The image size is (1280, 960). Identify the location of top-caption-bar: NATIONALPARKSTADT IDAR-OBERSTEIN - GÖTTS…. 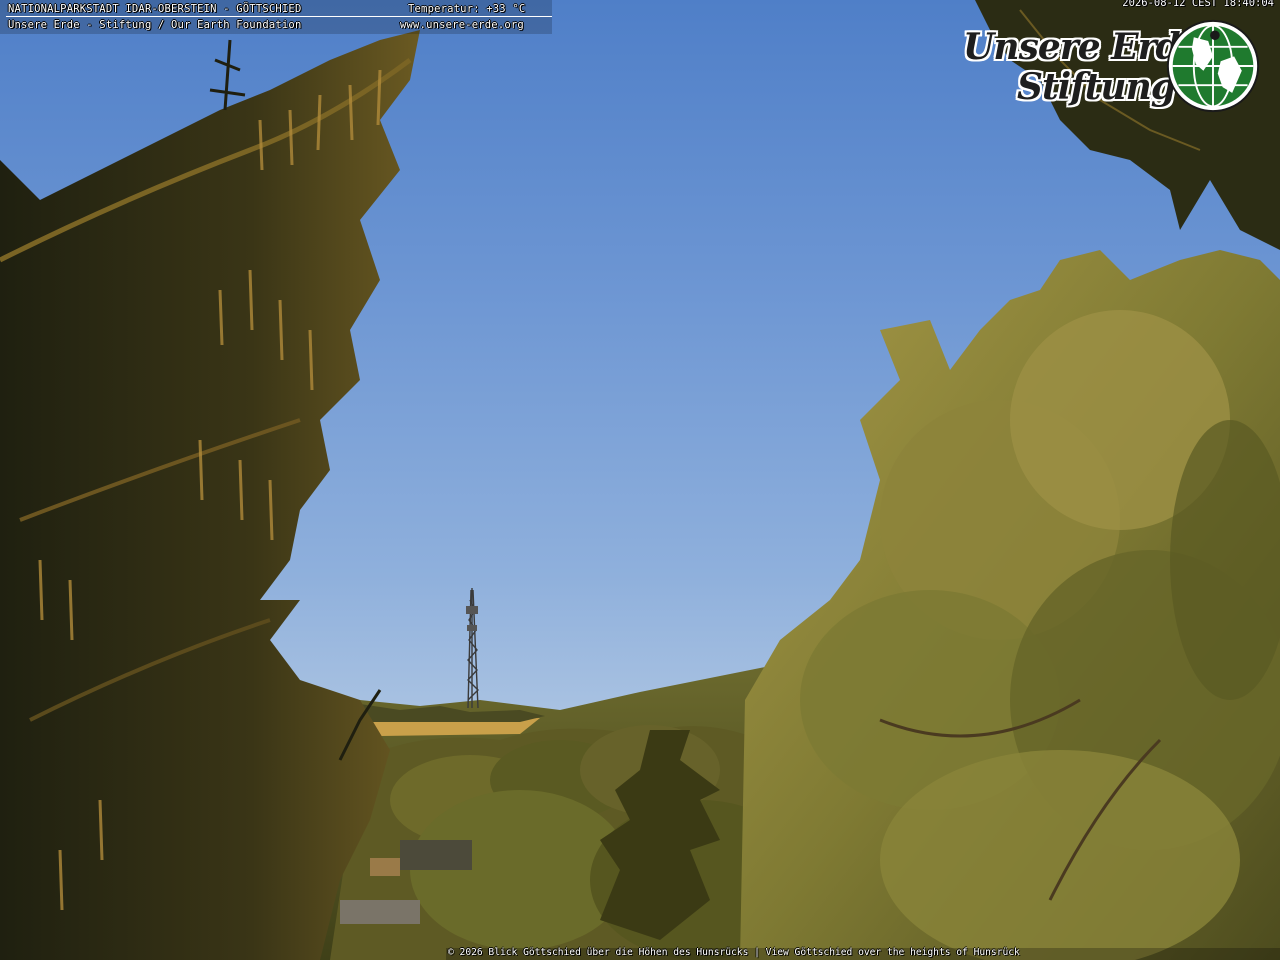
(276, 17).